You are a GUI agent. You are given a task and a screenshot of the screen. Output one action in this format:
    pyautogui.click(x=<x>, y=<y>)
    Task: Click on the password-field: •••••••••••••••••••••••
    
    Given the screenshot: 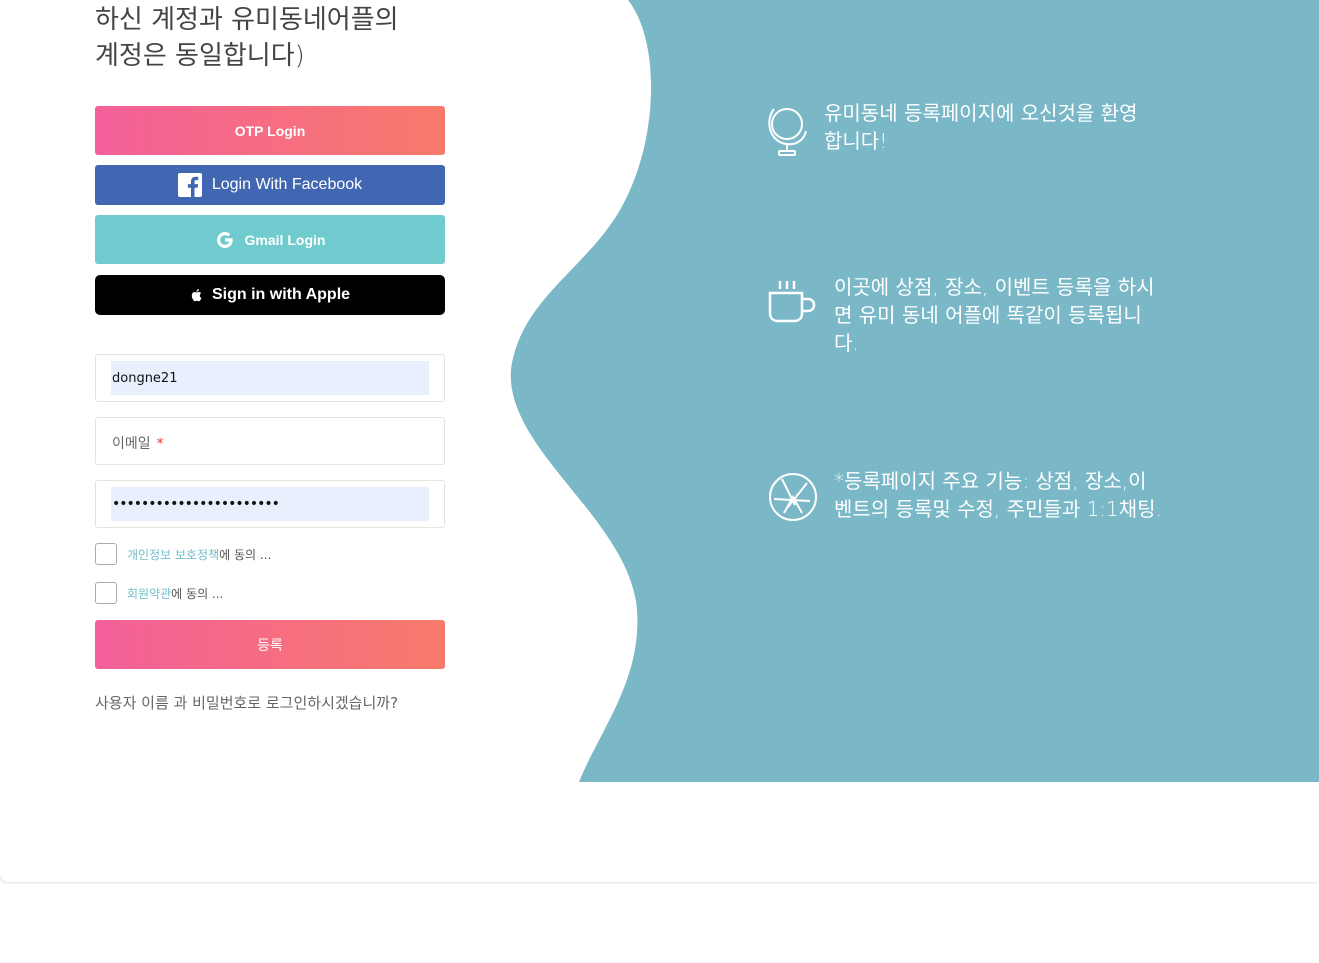 What is the action you would take?
    pyautogui.click(x=270, y=504)
    